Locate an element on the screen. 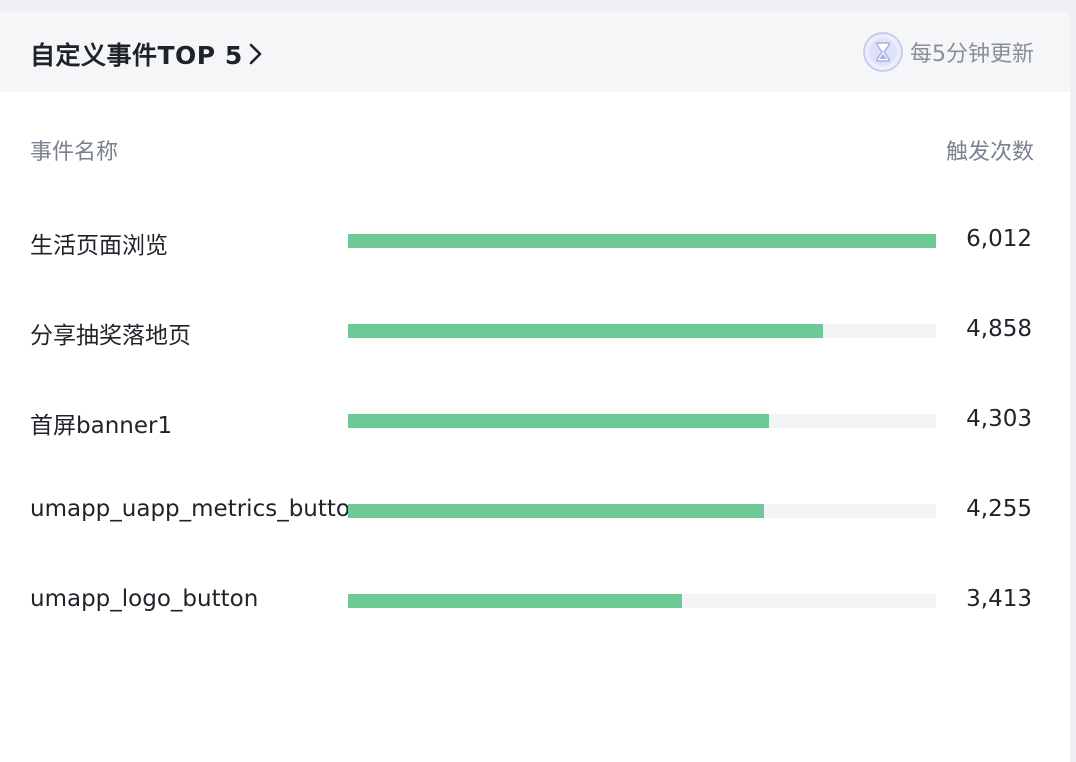 This screenshot has height=762, width=1076. event-row: umapp_uapp_metrics_button 4,255 is located at coordinates (535, 510).